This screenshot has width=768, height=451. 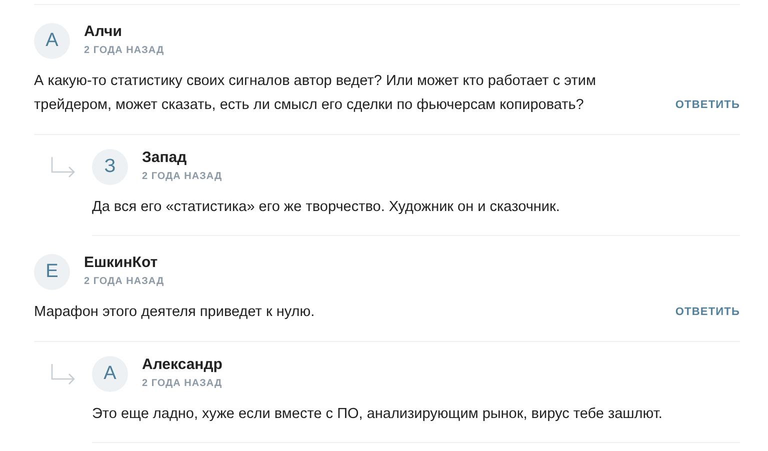 I want to click on author-name: Александр, so click(x=182, y=365).